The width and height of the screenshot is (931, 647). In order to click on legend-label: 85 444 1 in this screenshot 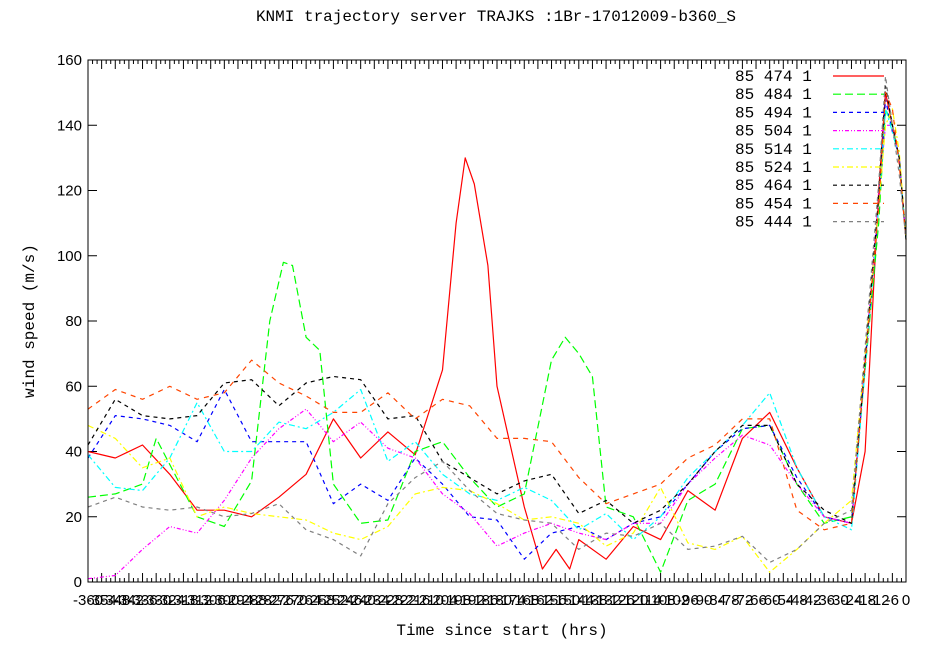, I will do `click(773, 223)`.